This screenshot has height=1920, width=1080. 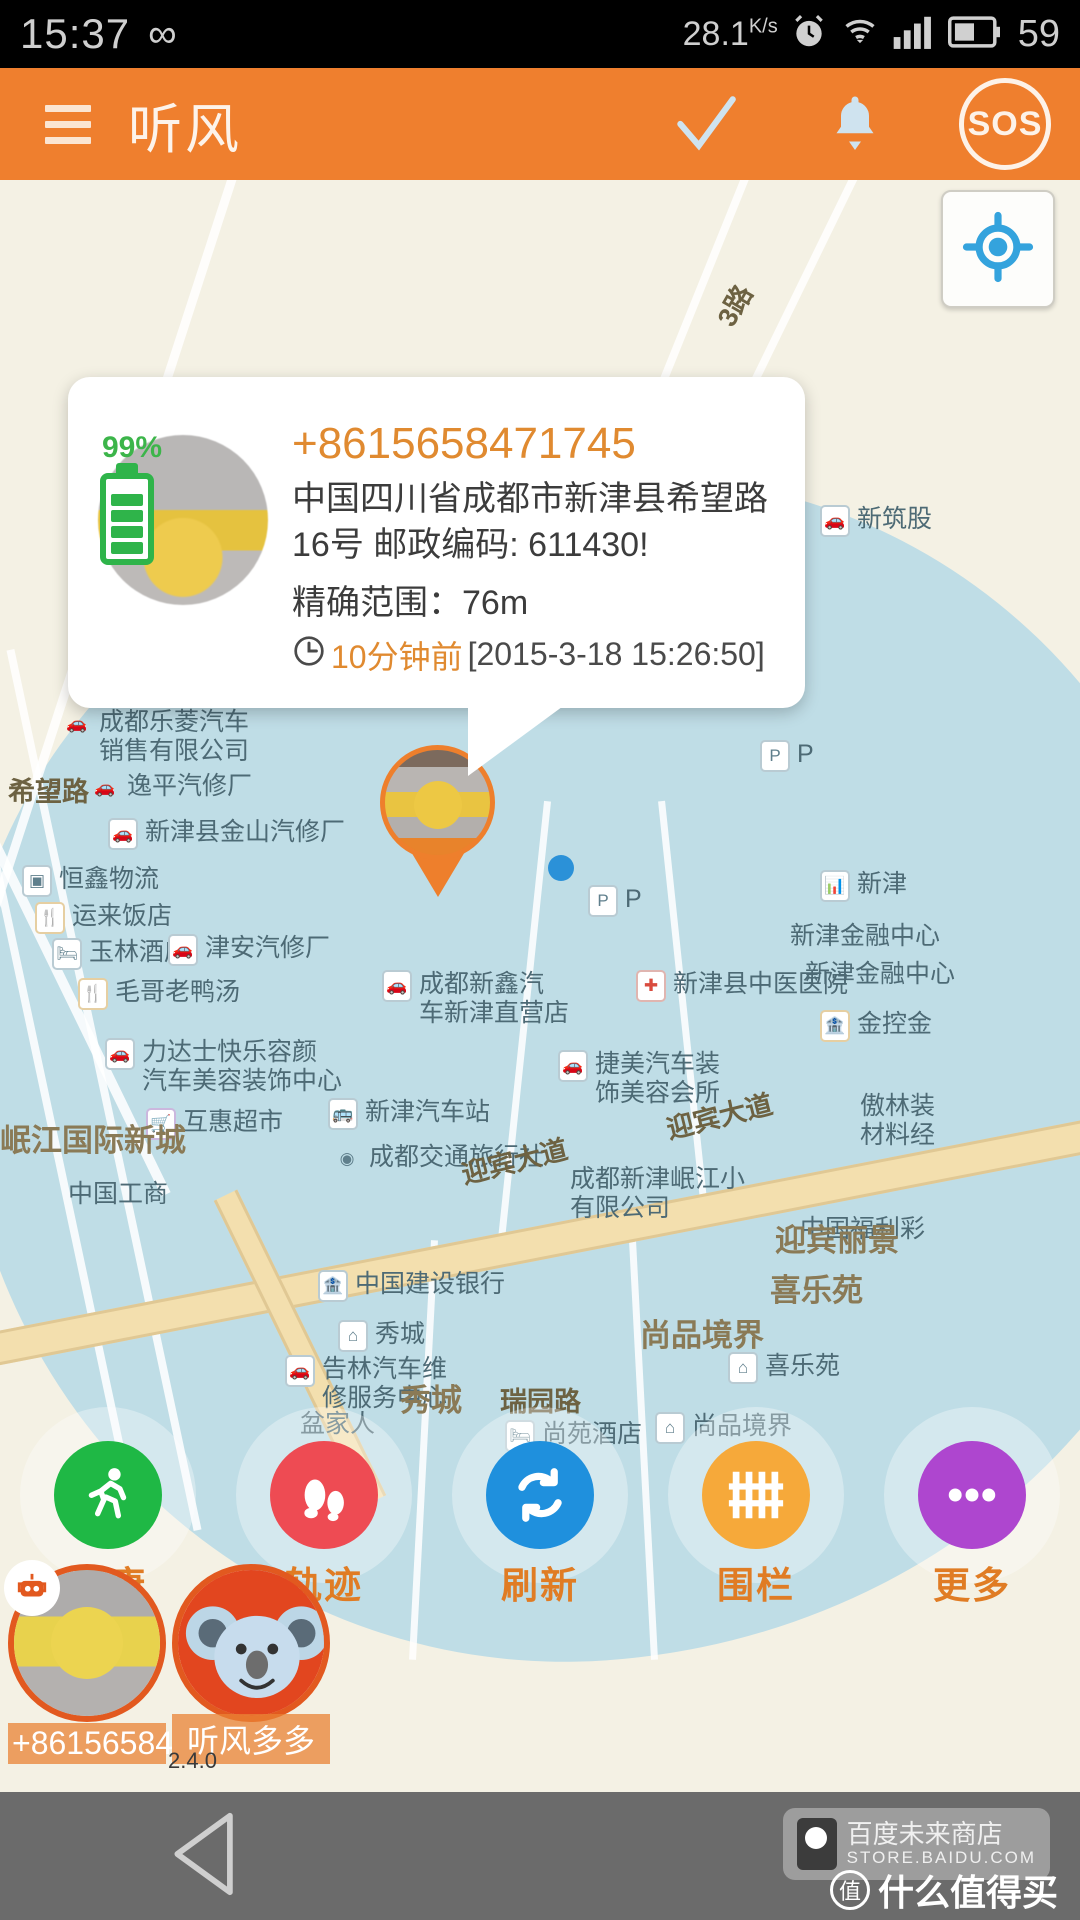 What do you see at coordinates (533, 655) in the screenshot?
I see `card-time-row: 10分钟前 [2015-3-18 15:26:50]` at bounding box center [533, 655].